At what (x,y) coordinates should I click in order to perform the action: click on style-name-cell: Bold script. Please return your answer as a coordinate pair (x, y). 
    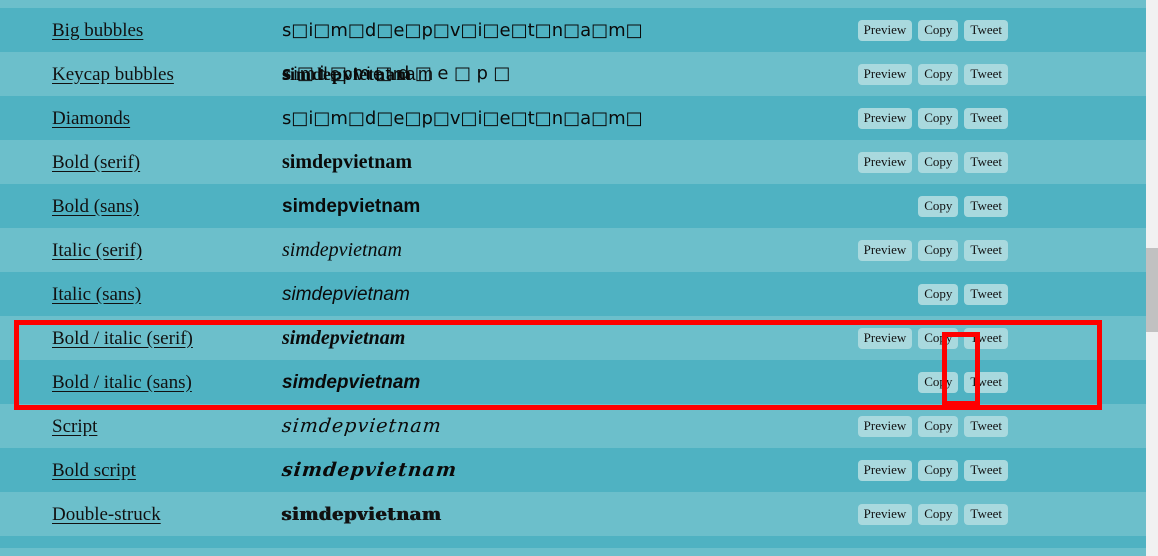
    Looking at the image, I should click on (141, 470).